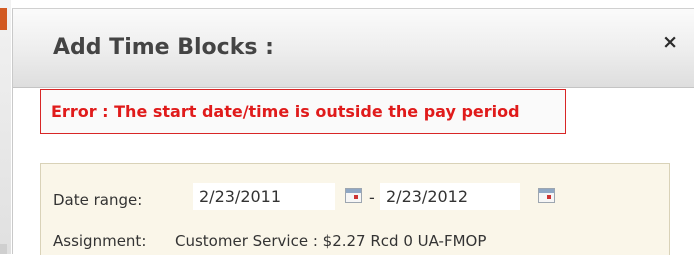  Describe the element at coordinates (100, 241) in the screenshot. I see `assignment-label: Assignment:` at that location.